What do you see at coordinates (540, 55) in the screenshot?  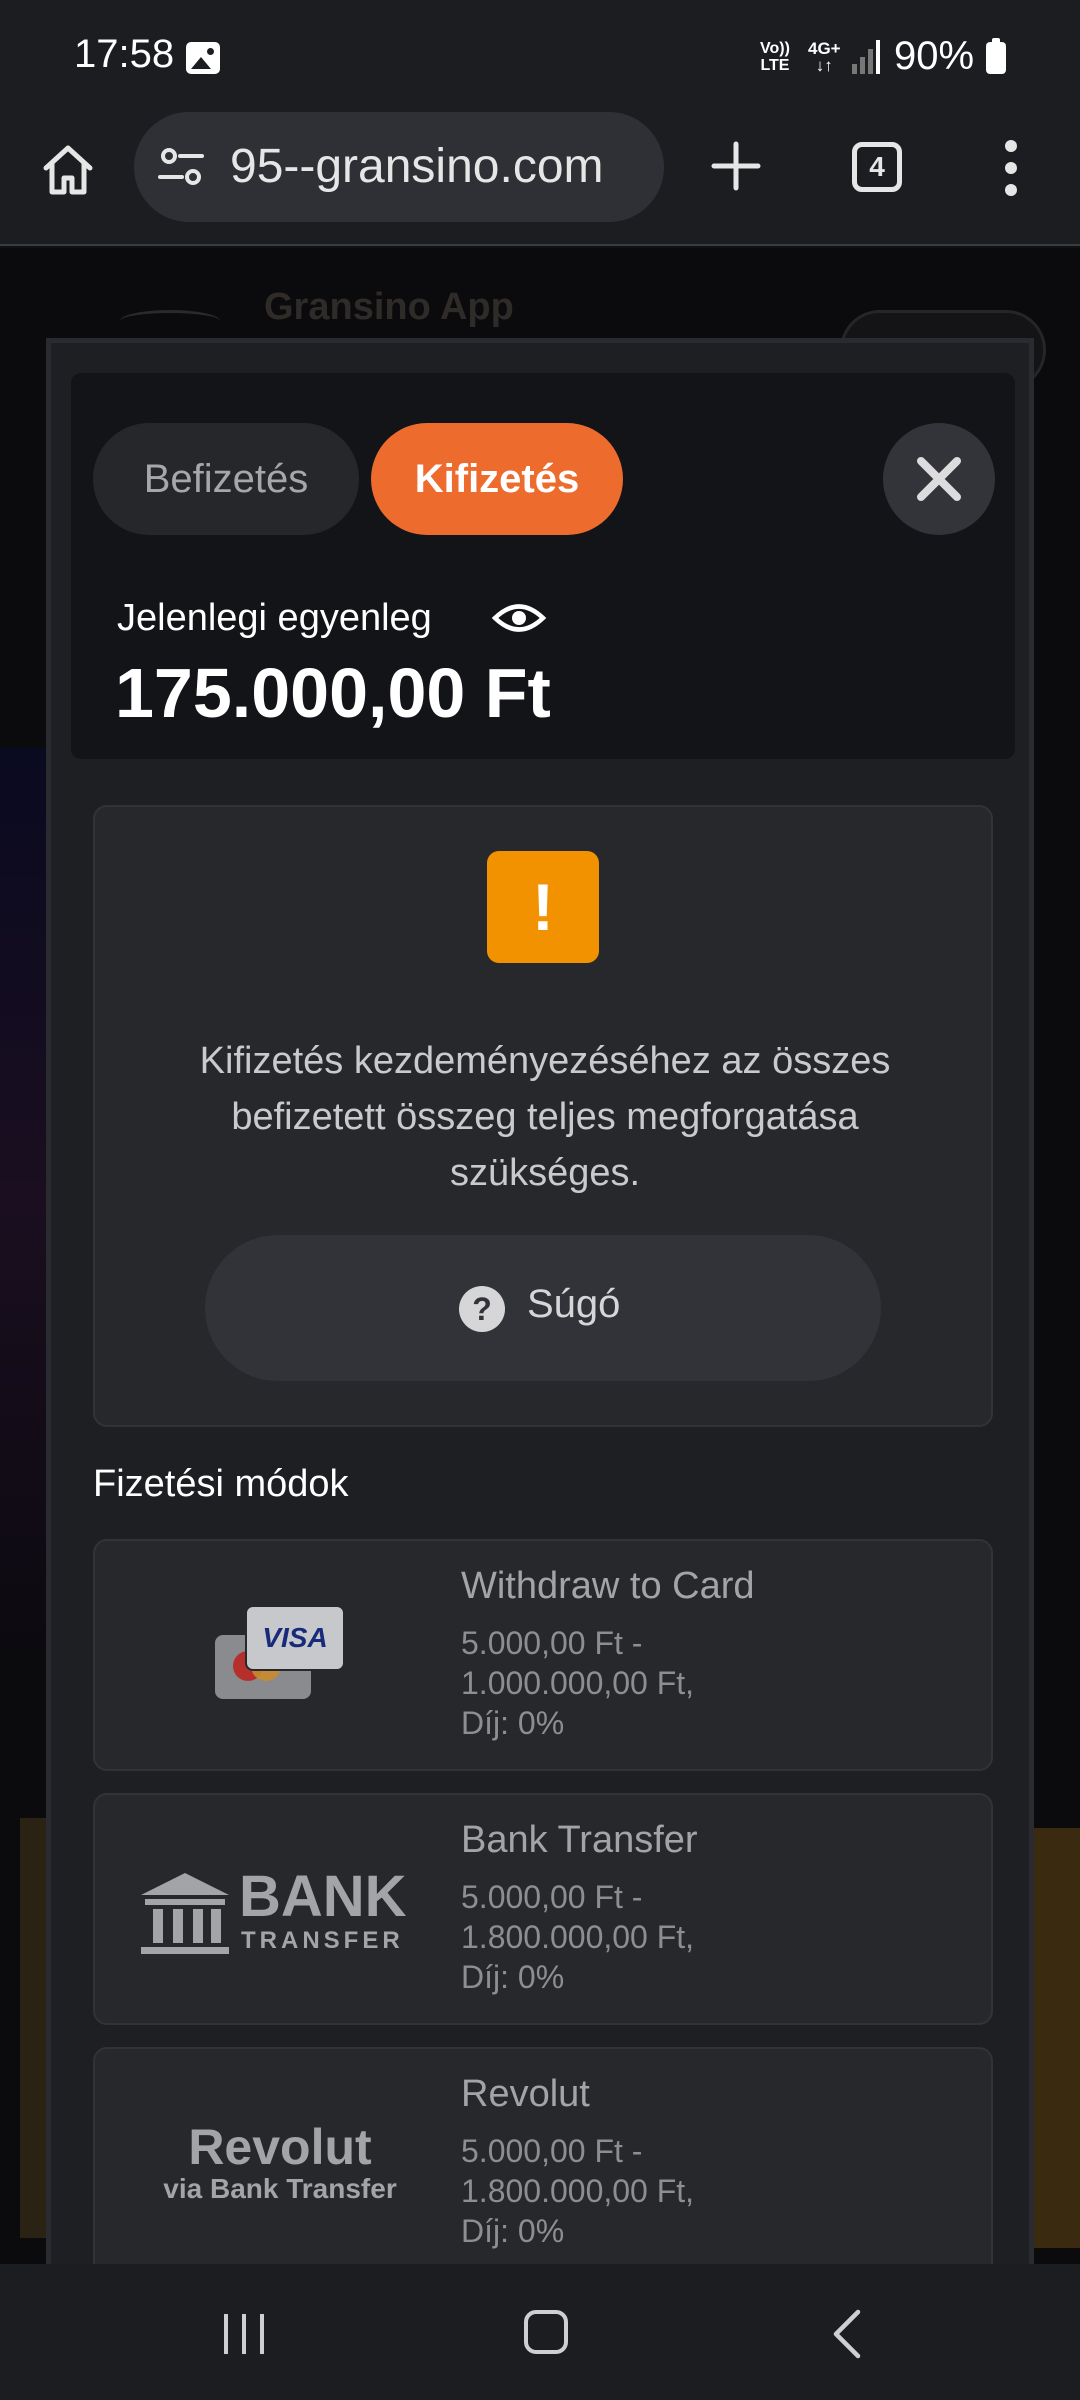 I see `status-bar: 17:58 Vo)) LTE 4G+ ↓↑ 90%` at bounding box center [540, 55].